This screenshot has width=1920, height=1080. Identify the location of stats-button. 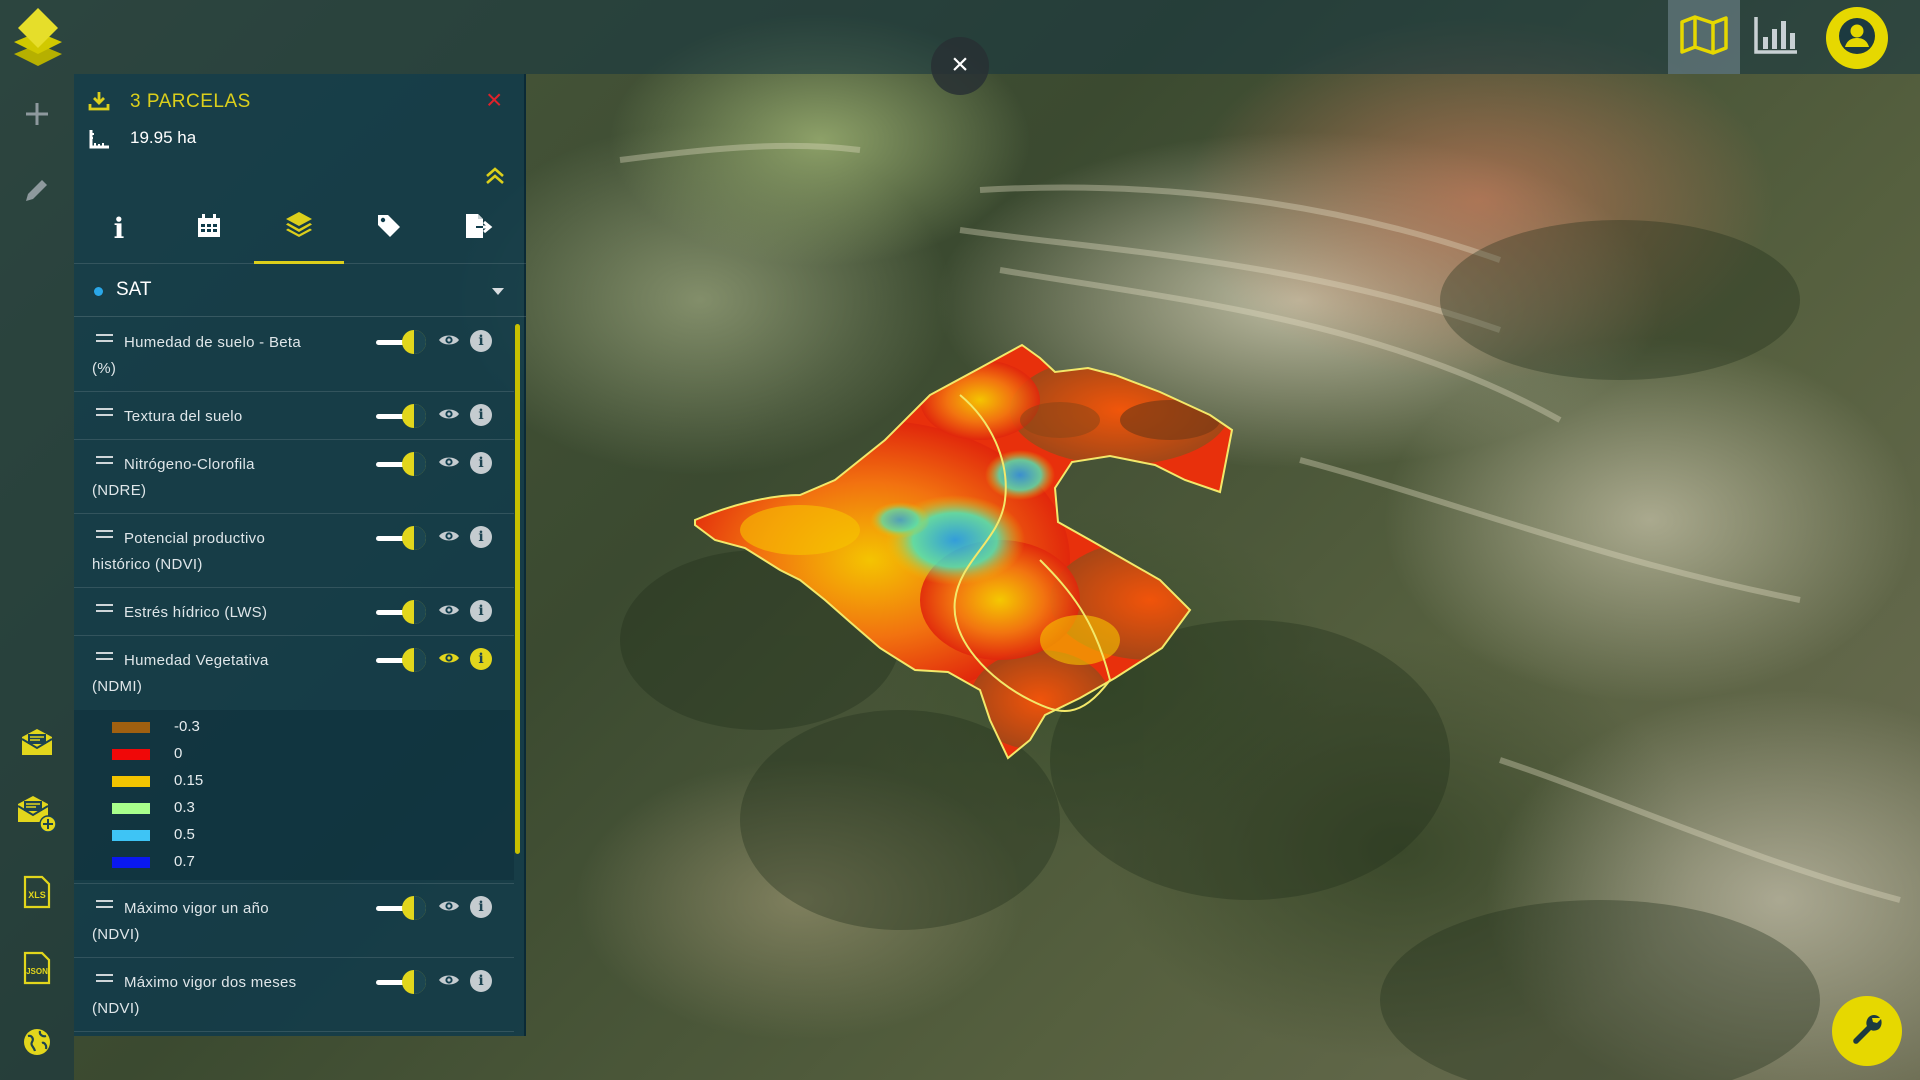
(1776, 37).